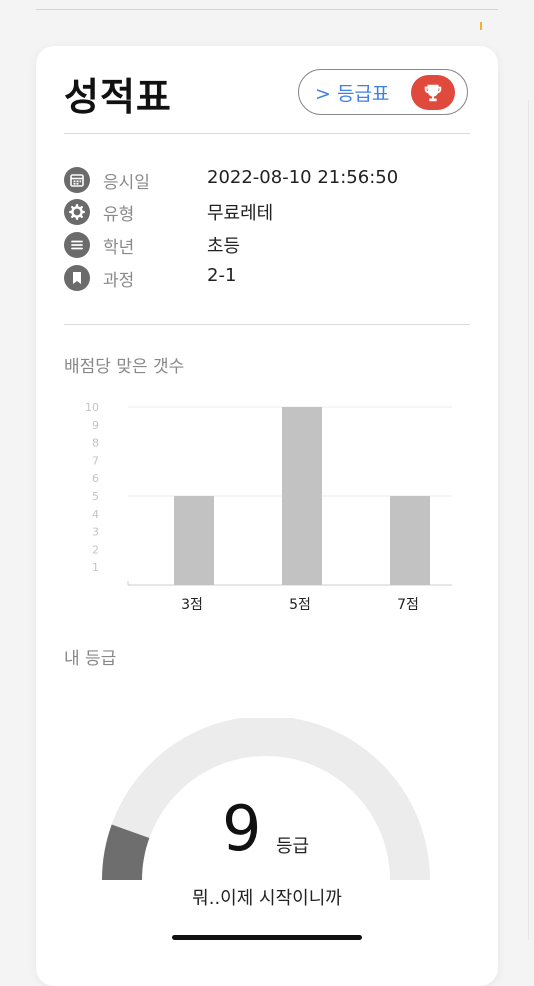  What do you see at coordinates (92, 407) in the screenshot?
I see `y-tick-label: 10` at bounding box center [92, 407].